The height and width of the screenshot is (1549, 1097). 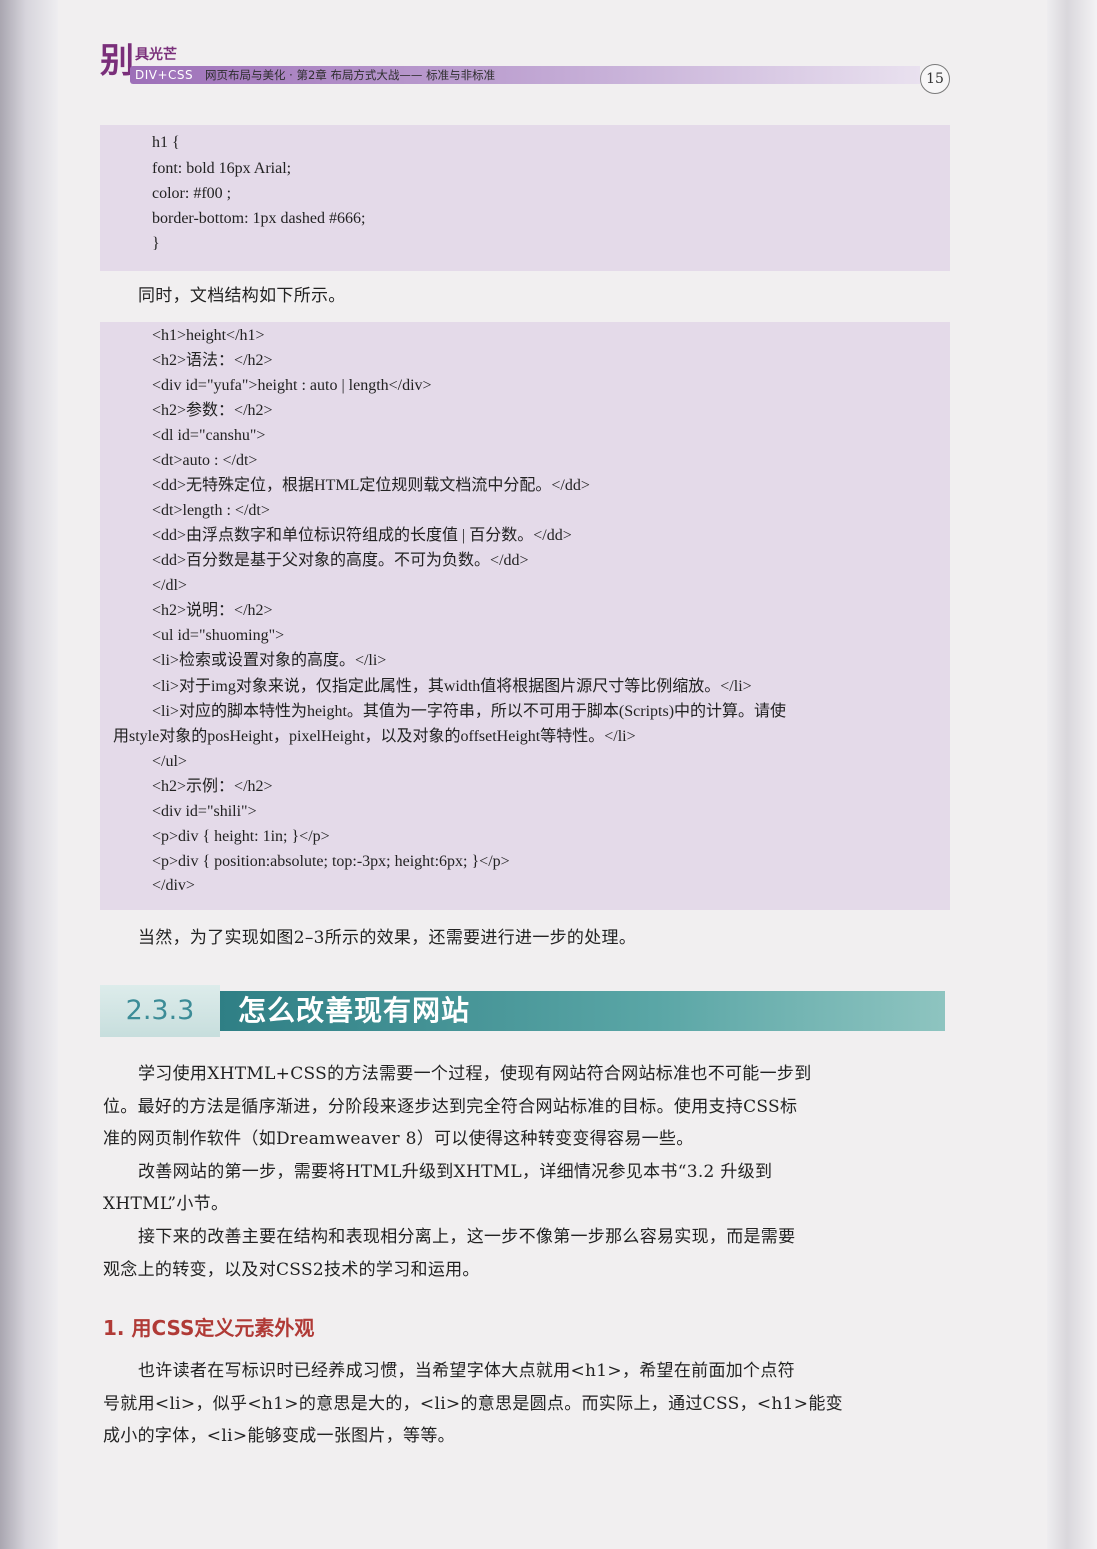 What do you see at coordinates (269, 660) in the screenshot?
I see `code-line: <li>检索或设置对象的高度。</li>` at bounding box center [269, 660].